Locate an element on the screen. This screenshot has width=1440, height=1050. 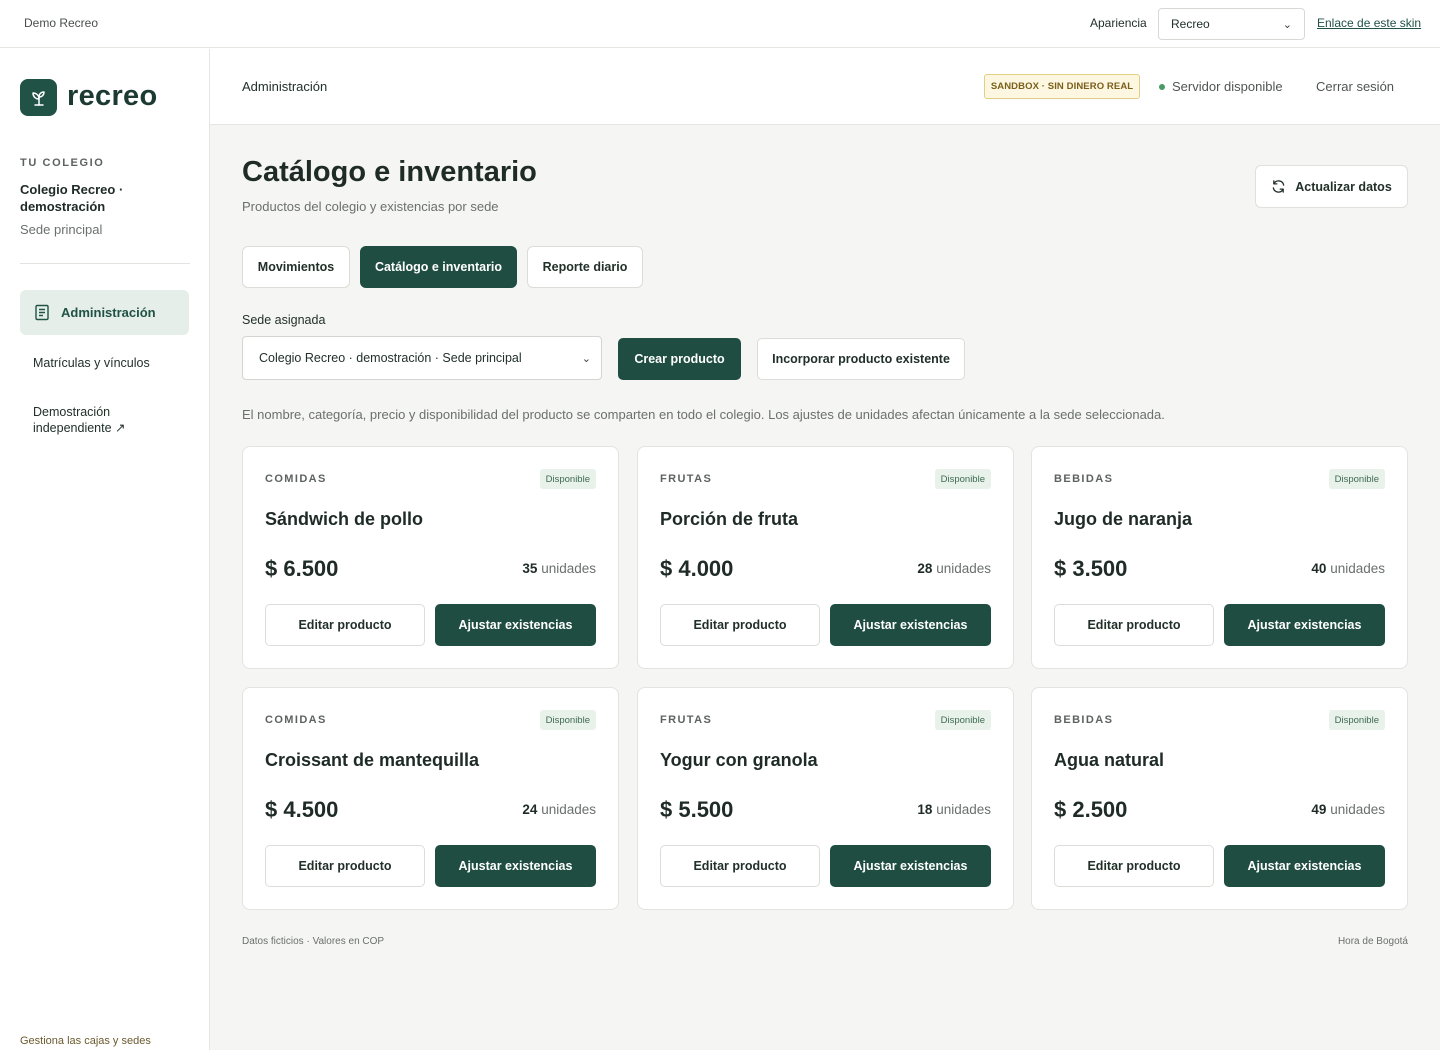
units-count: 28 is located at coordinates (925, 568).